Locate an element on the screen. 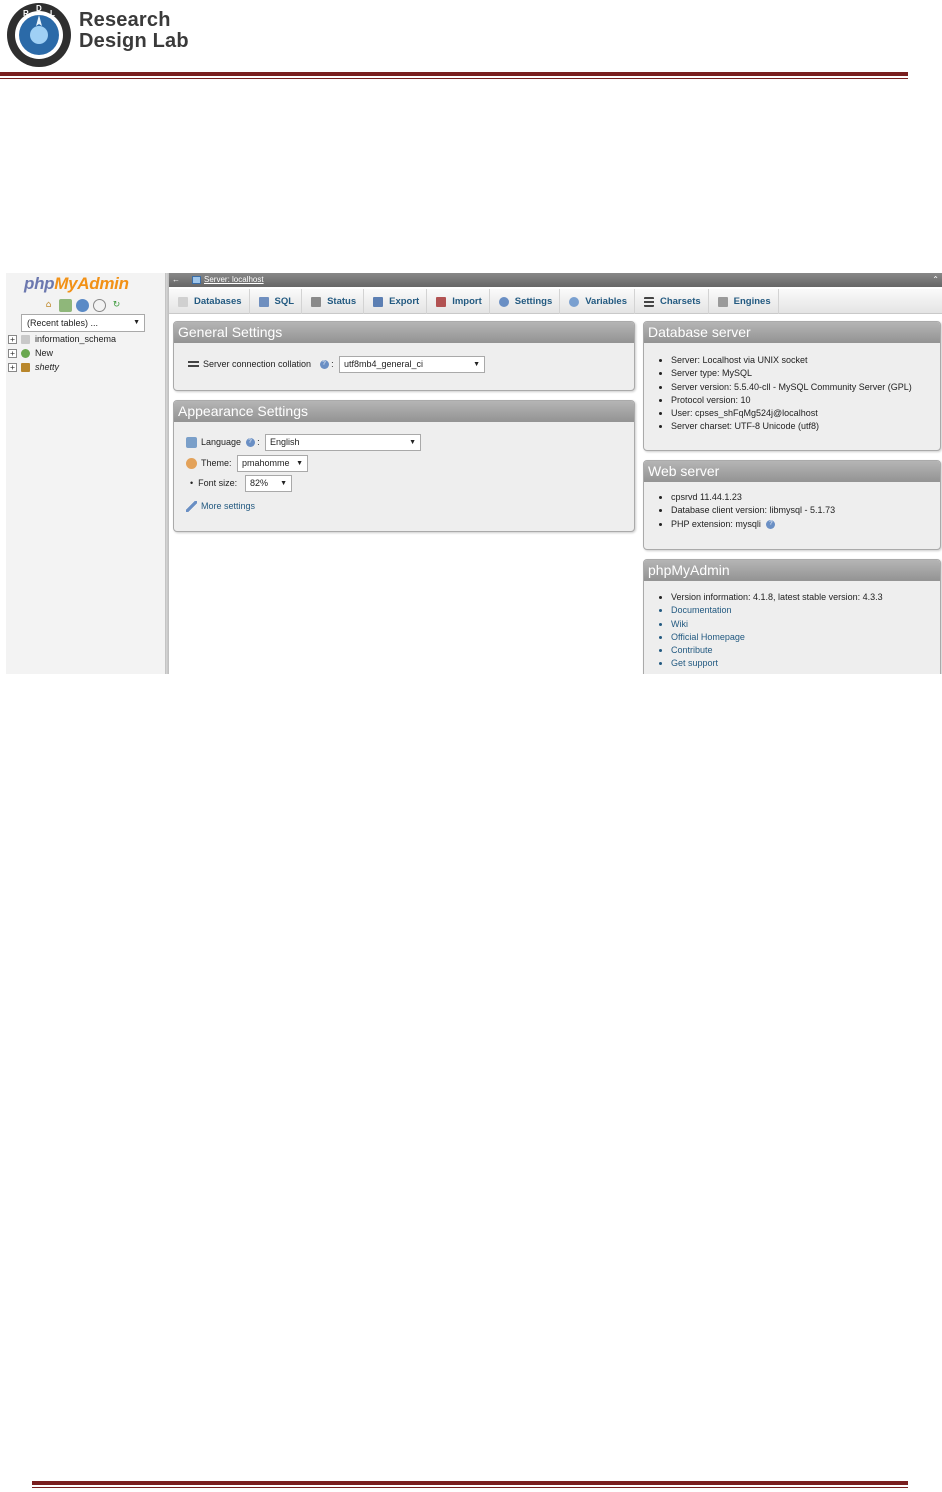  tree-item-new: + New is located at coordinates (62, 353).